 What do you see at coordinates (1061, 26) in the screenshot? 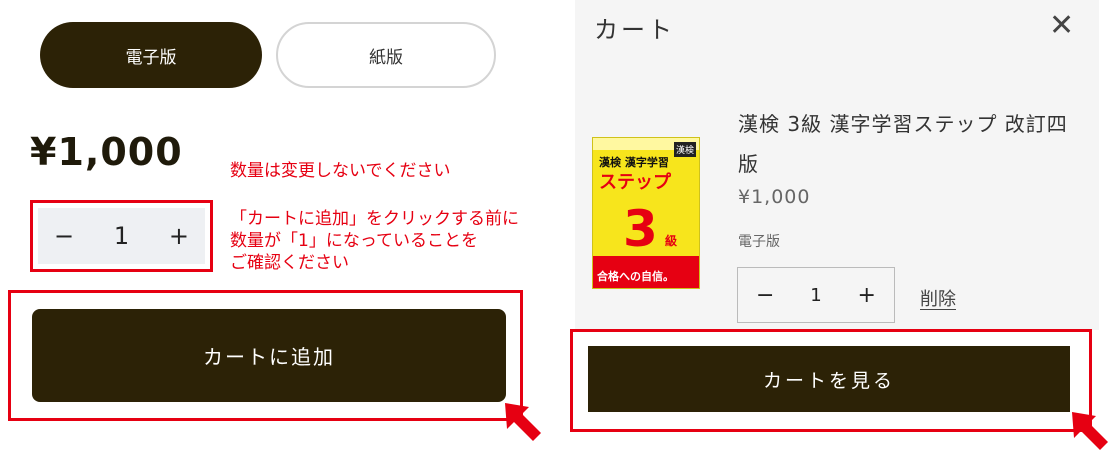
I see `close-icon: ✕` at bounding box center [1061, 26].